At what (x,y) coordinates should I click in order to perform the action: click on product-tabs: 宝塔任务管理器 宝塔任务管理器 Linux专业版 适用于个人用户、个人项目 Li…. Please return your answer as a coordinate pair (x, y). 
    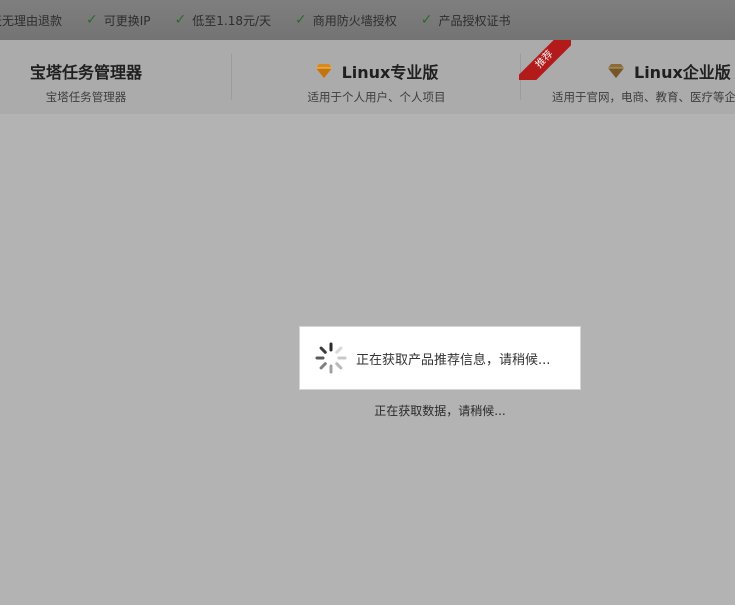
    Looking at the image, I should click on (367, 77).